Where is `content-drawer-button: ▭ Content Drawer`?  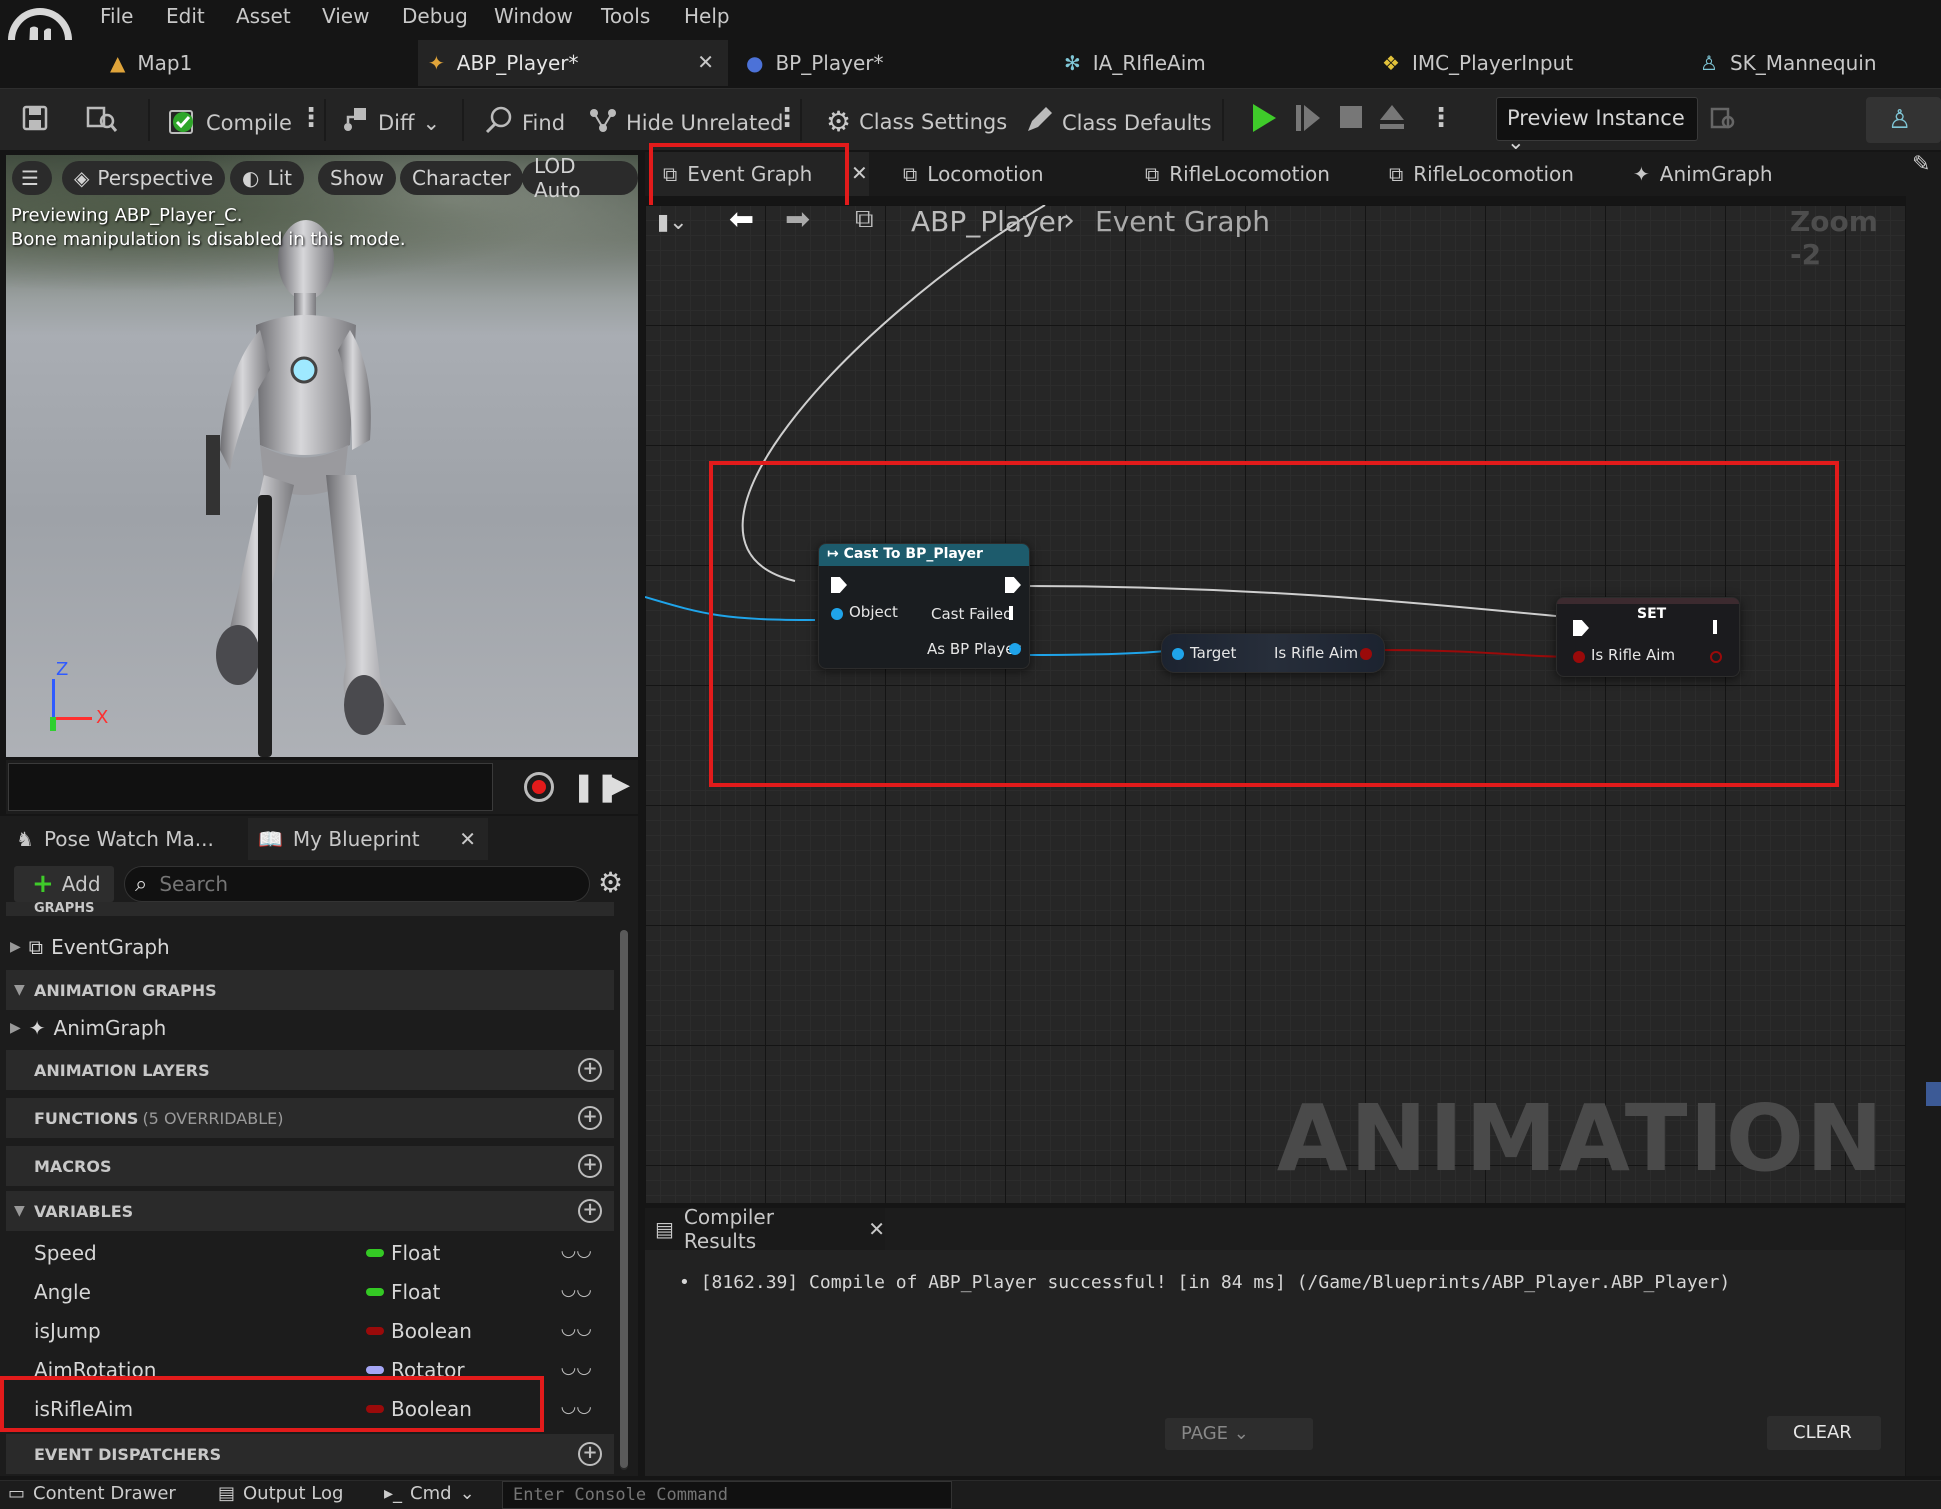 content-drawer-button: ▭ Content Drawer is located at coordinates (92, 1493).